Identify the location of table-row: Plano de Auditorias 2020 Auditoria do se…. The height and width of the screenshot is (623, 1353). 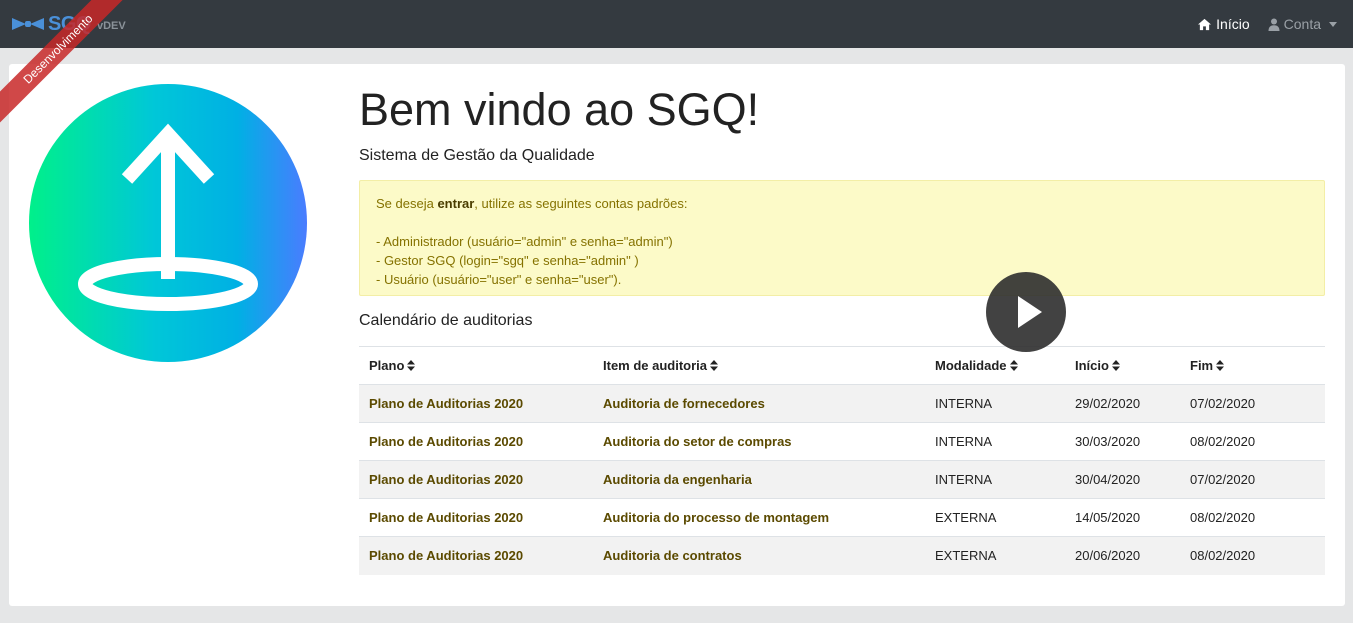
(842, 441).